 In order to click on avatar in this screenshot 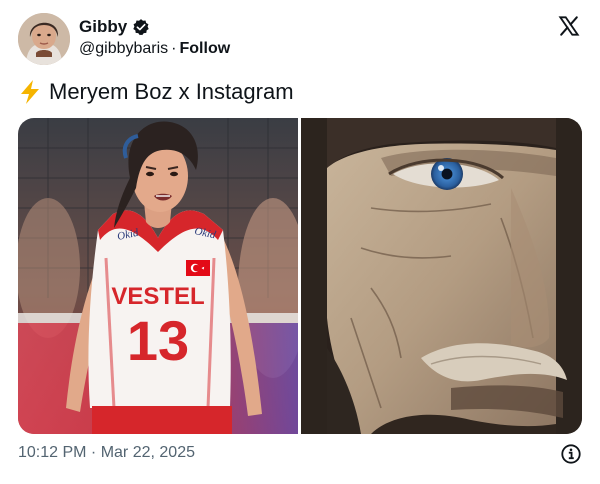, I will do `click(44, 39)`.